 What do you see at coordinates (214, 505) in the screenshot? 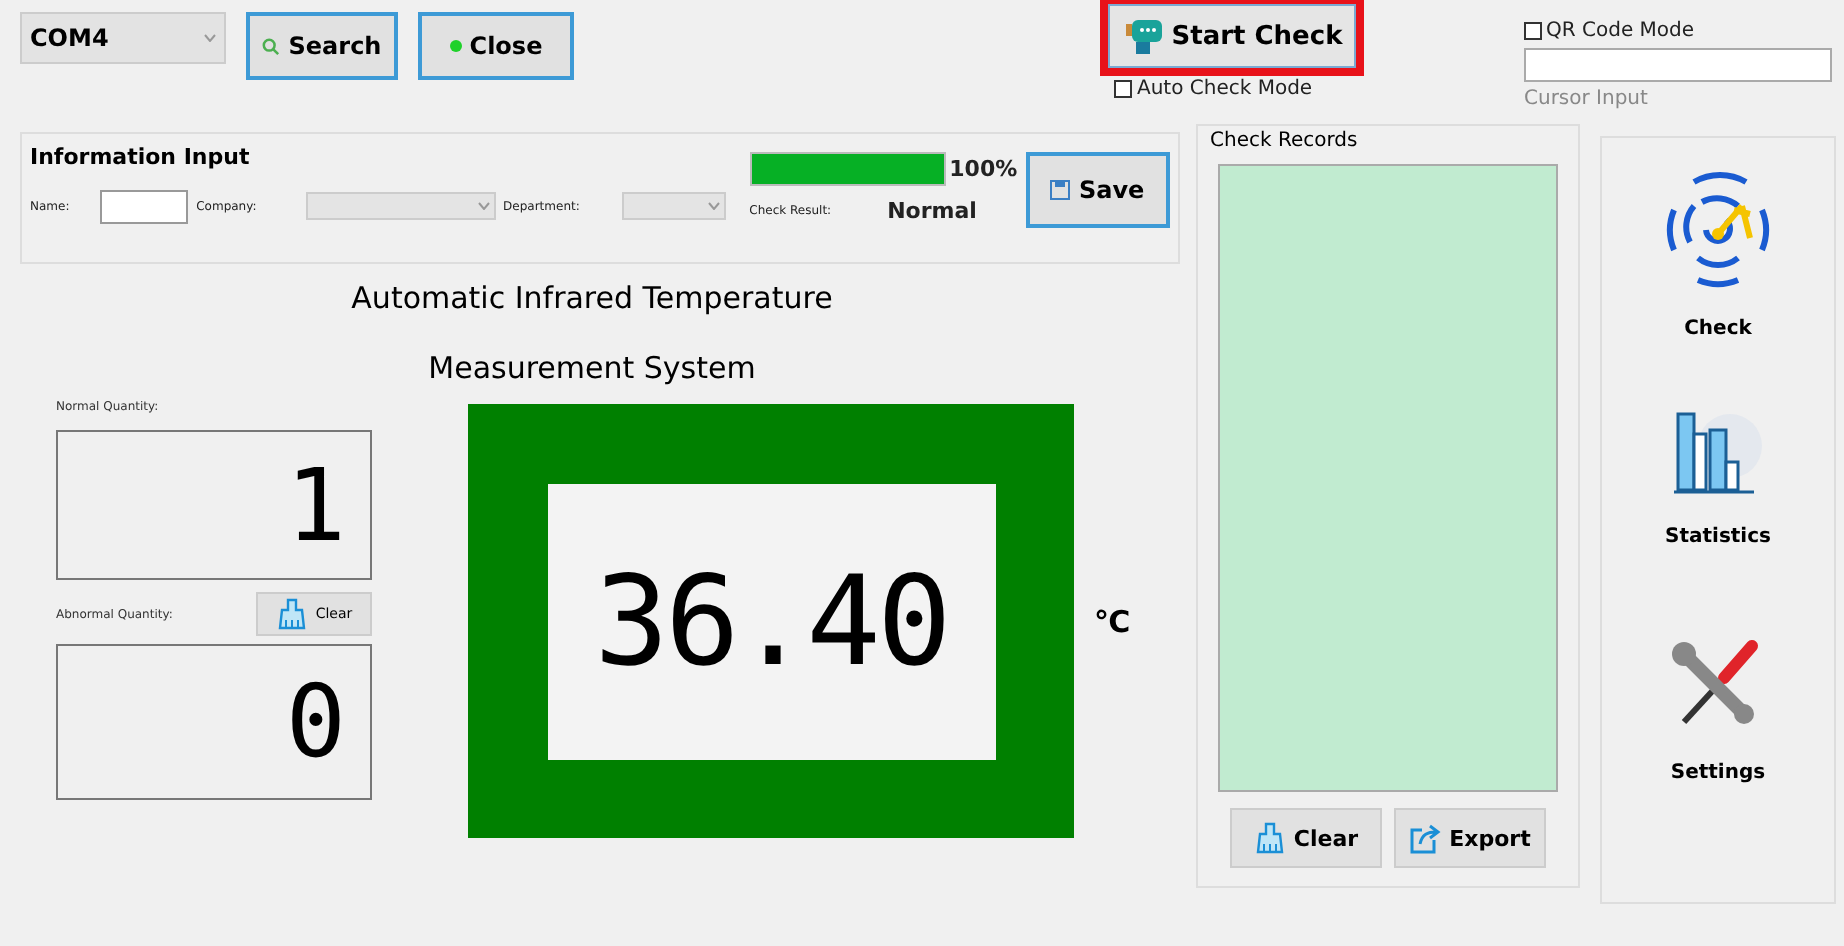
I see `normal-quantity-display: 1` at bounding box center [214, 505].